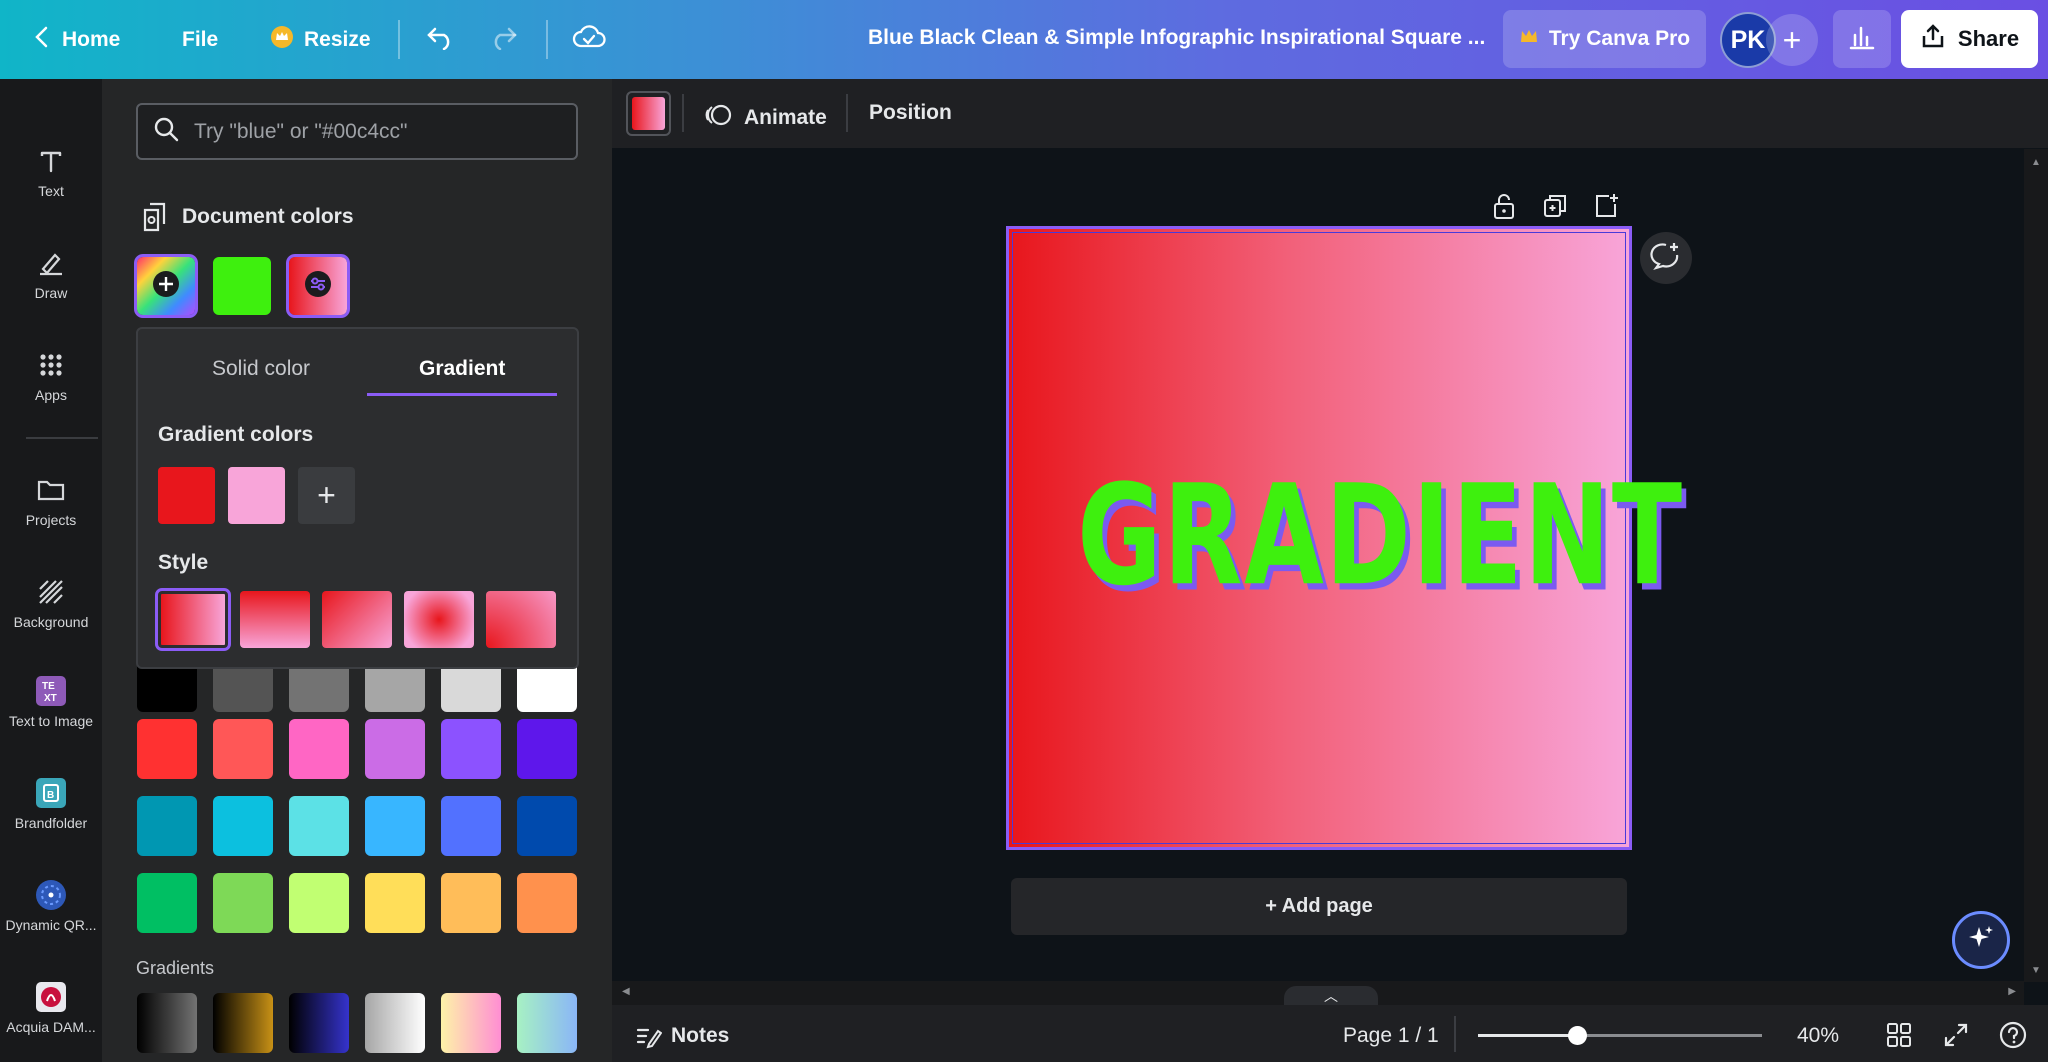  I want to click on save-status-button, so click(589, 39).